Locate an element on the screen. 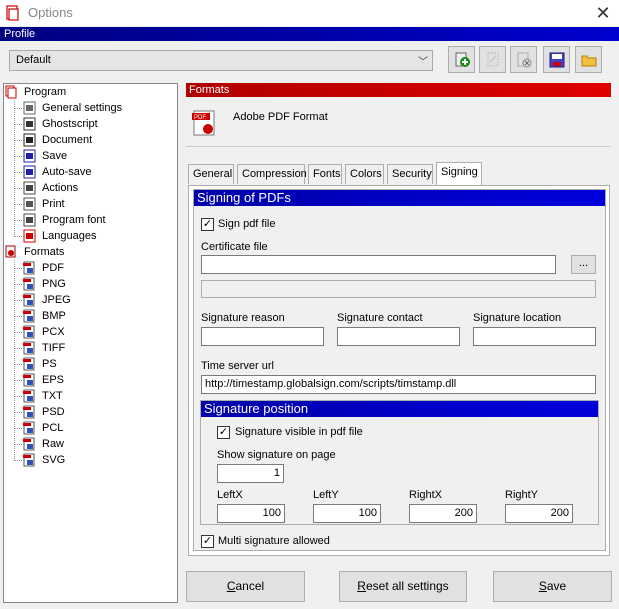 The width and height of the screenshot is (619, 609). tab-signing: Signing is located at coordinates (459, 174).